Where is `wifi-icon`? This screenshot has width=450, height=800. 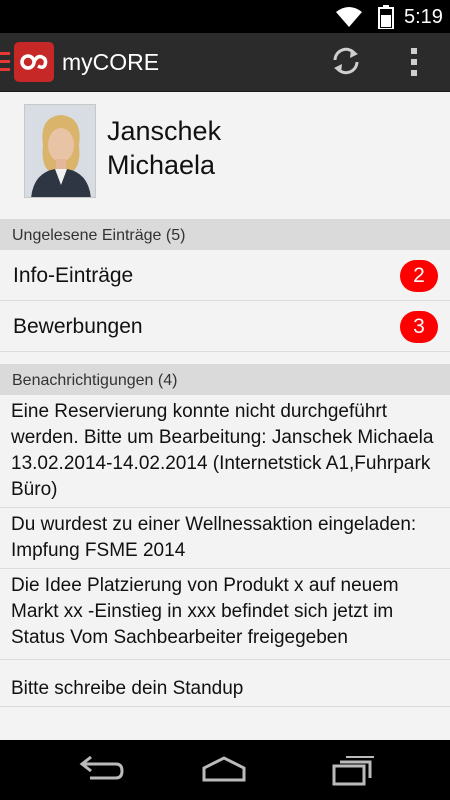
wifi-icon is located at coordinates (349, 17).